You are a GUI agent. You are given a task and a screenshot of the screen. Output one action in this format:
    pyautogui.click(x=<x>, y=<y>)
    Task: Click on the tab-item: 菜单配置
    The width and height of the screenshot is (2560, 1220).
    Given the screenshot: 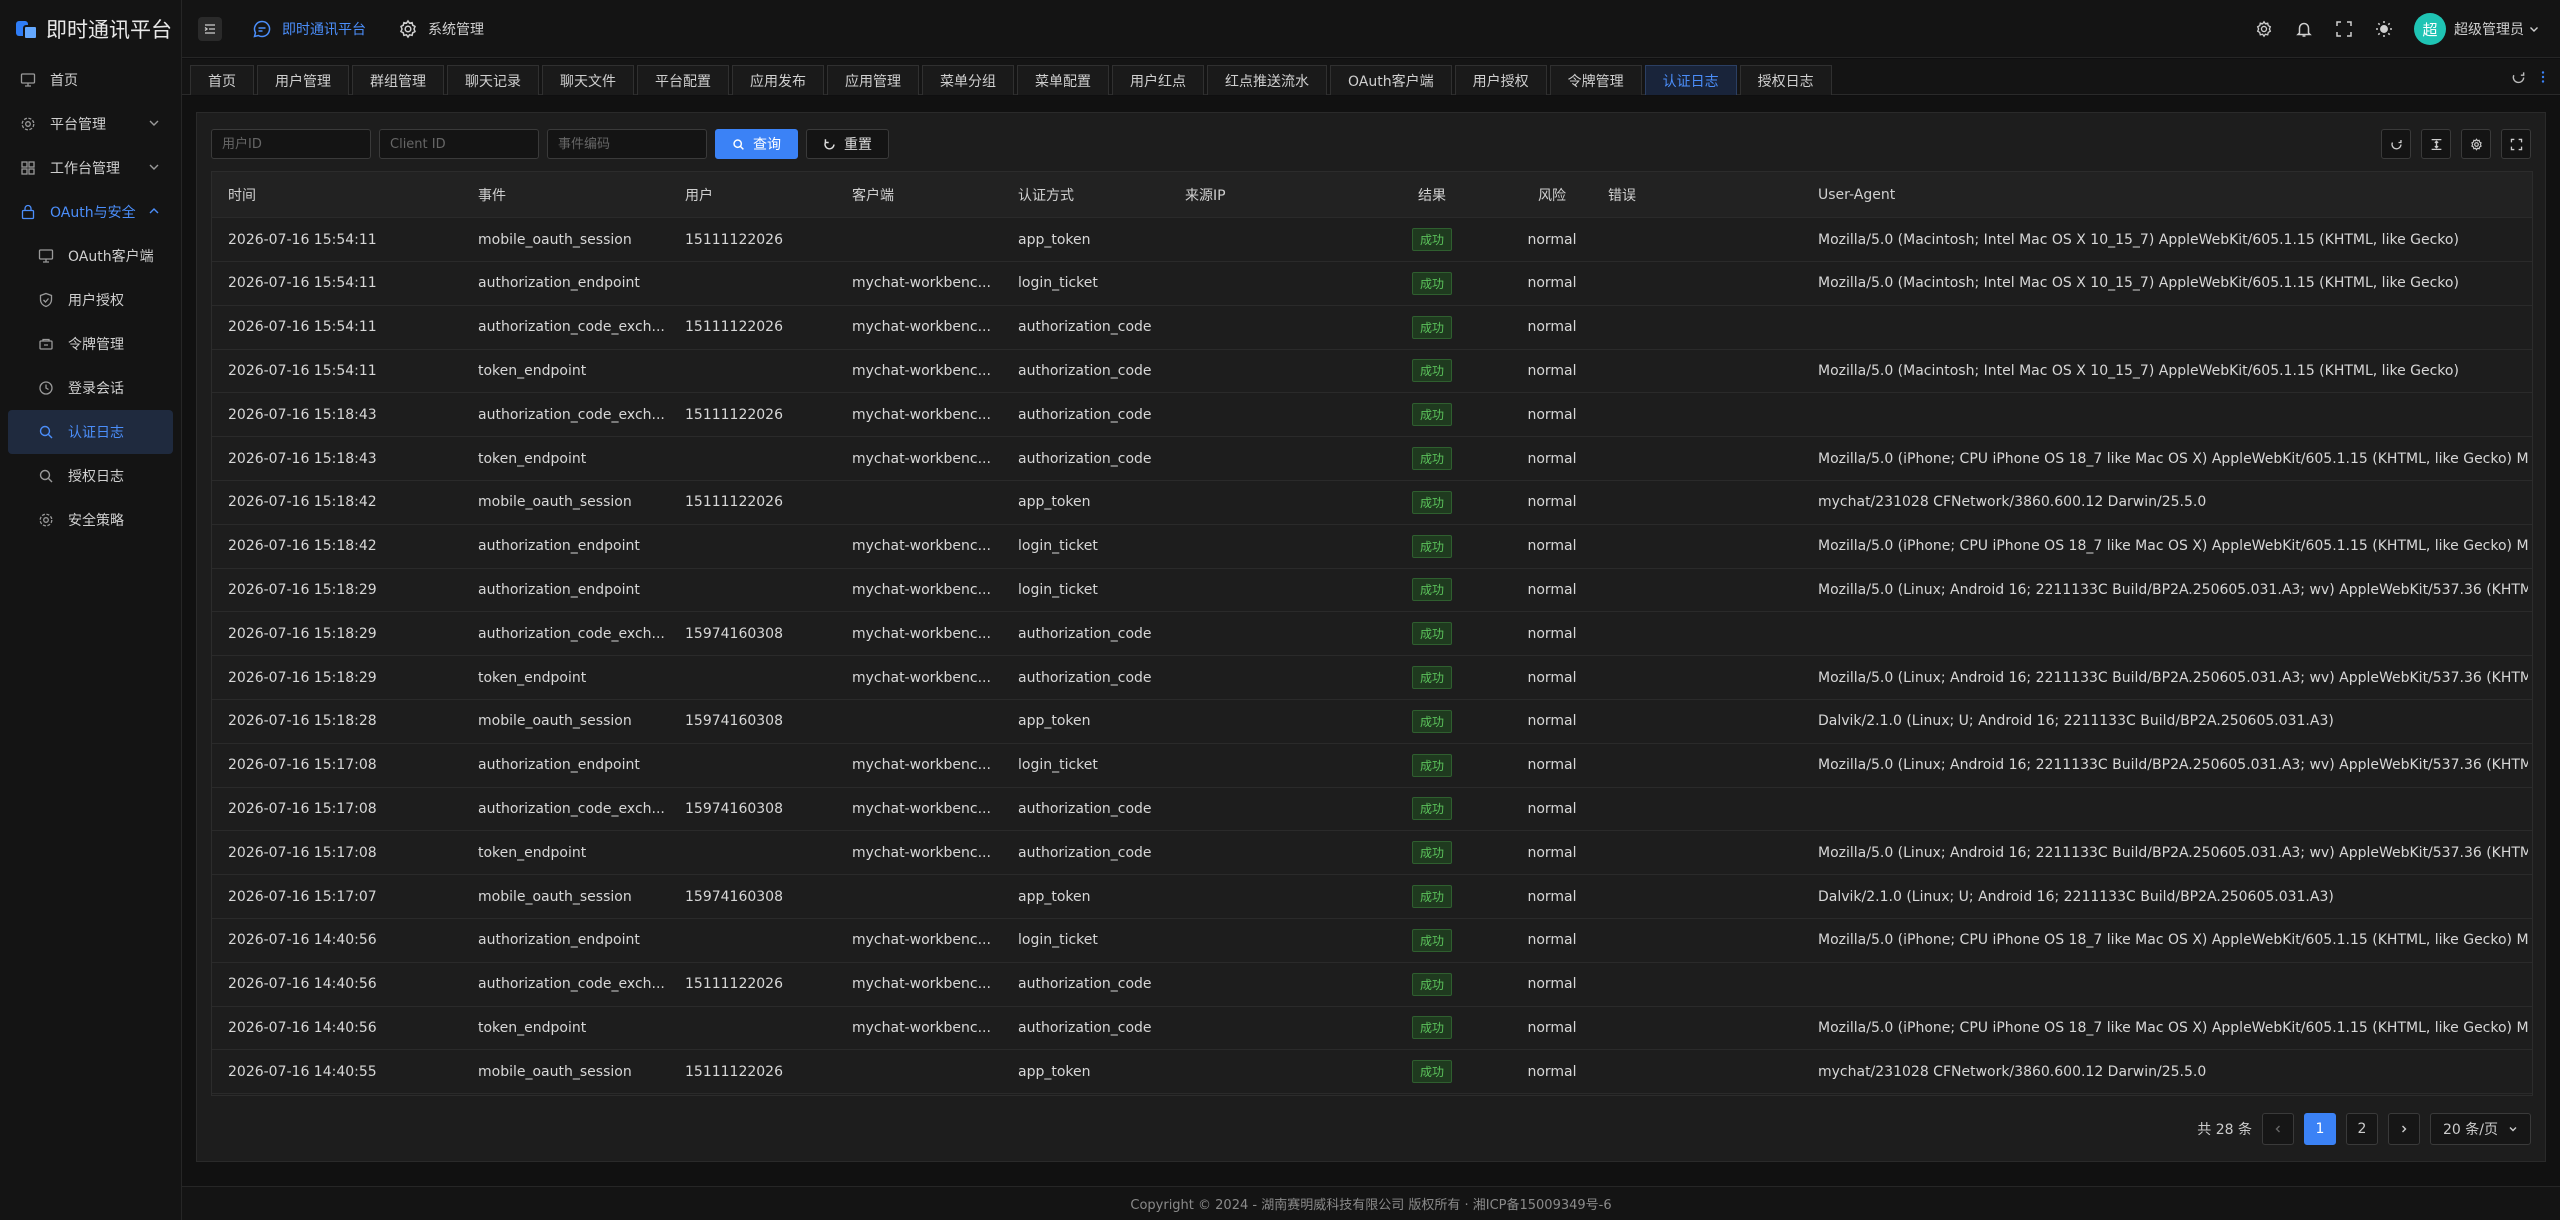 What is the action you would take?
    pyautogui.click(x=1063, y=80)
    